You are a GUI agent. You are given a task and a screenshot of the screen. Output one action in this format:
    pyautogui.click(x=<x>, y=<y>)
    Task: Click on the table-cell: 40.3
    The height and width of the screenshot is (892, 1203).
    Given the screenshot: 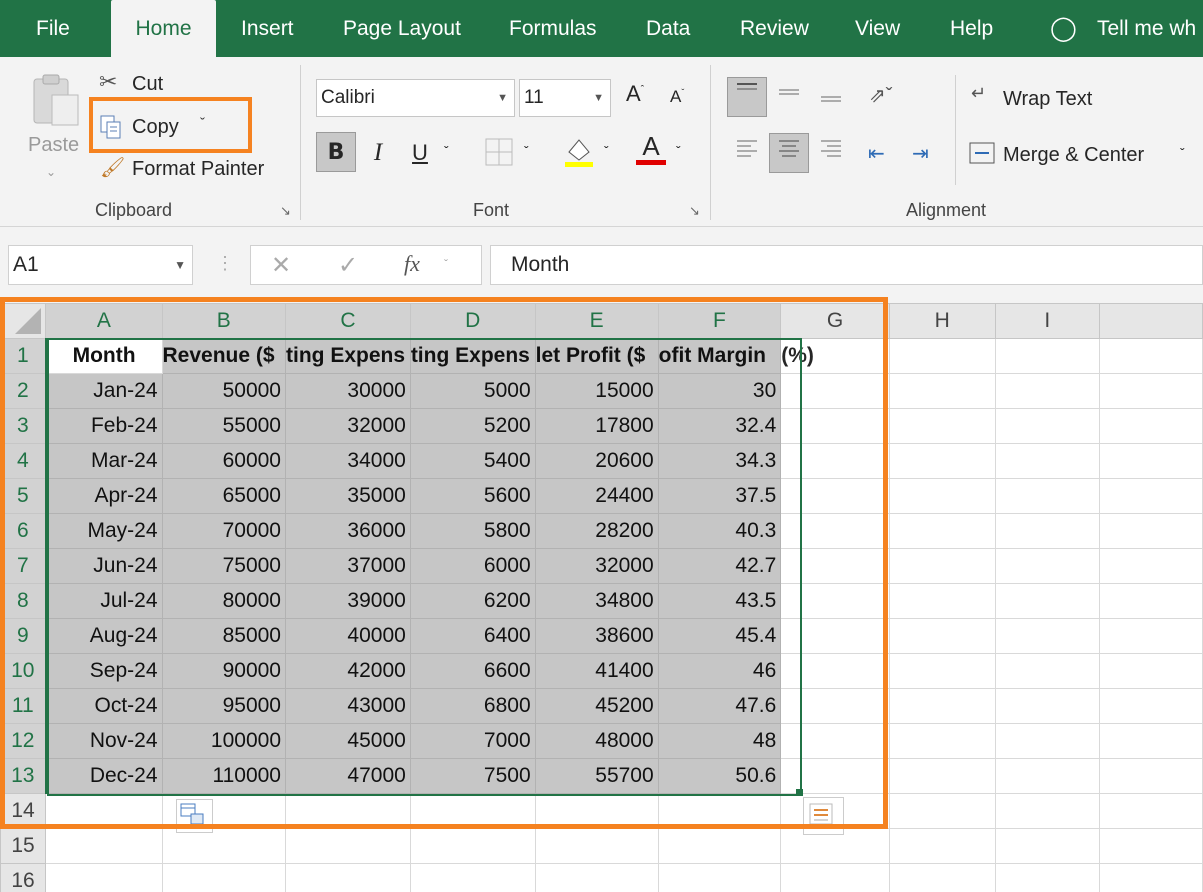 What is the action you would take?
    pyautogui.click(x=719, y=531)
    